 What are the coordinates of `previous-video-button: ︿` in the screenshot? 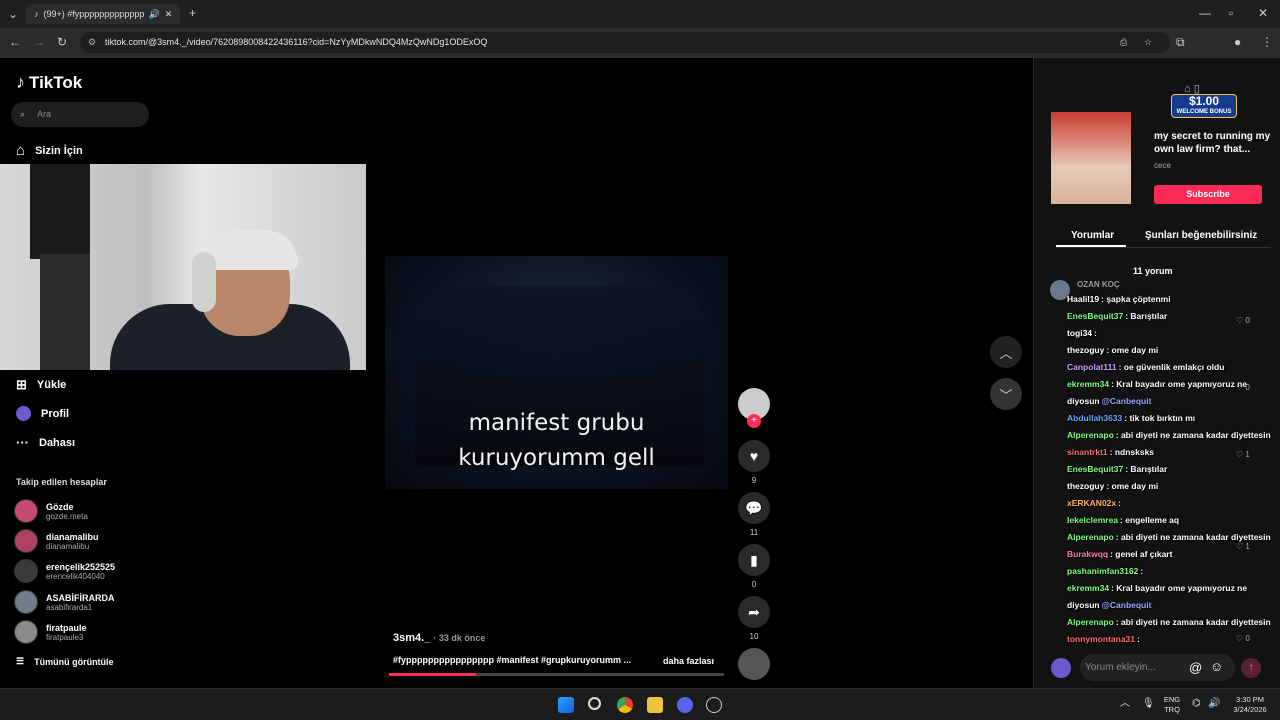 It's located at (1006, 352).